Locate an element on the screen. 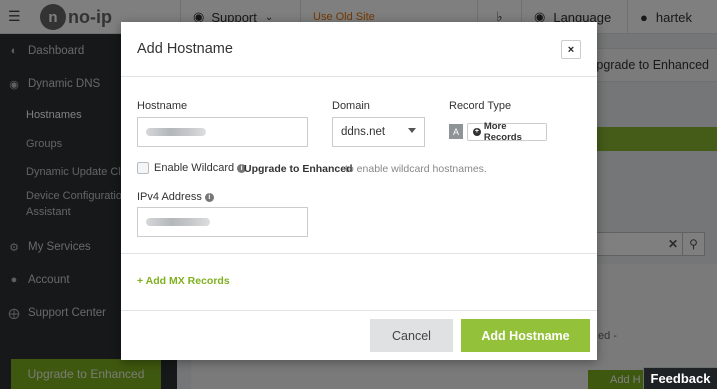  footer-divider is located at coordinates (359, 310).